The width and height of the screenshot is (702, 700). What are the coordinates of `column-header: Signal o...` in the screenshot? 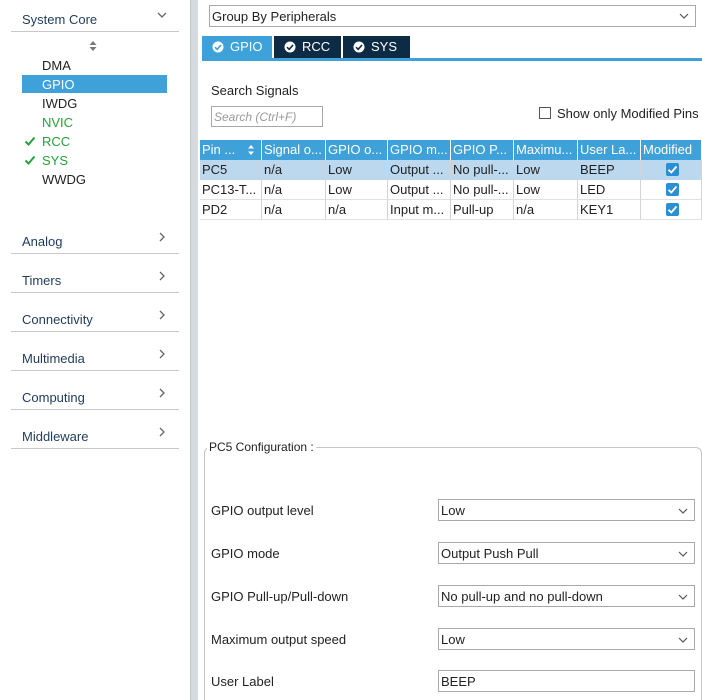 It's located at (294, 150).